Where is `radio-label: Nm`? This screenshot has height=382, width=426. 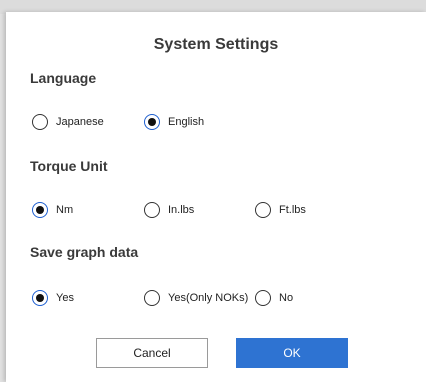 radio-label: Nm is located at coordinates (65, 210).